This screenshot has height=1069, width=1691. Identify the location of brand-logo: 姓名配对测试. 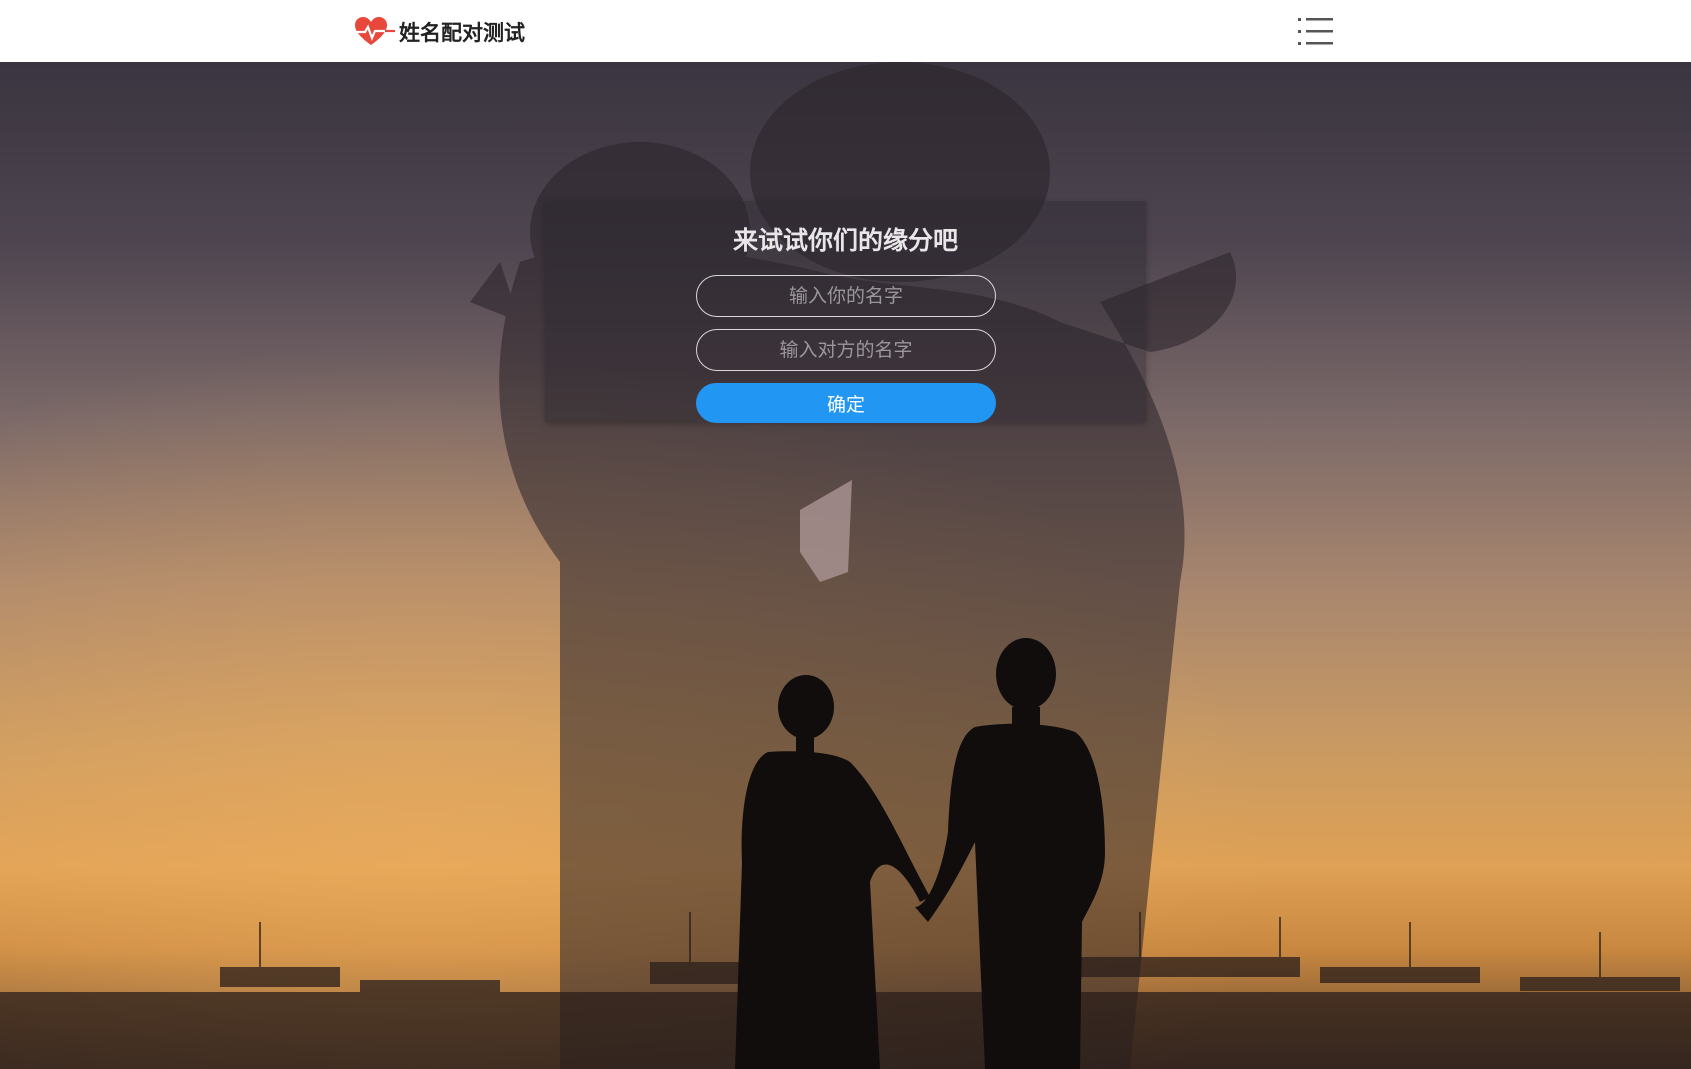
(440, 32).